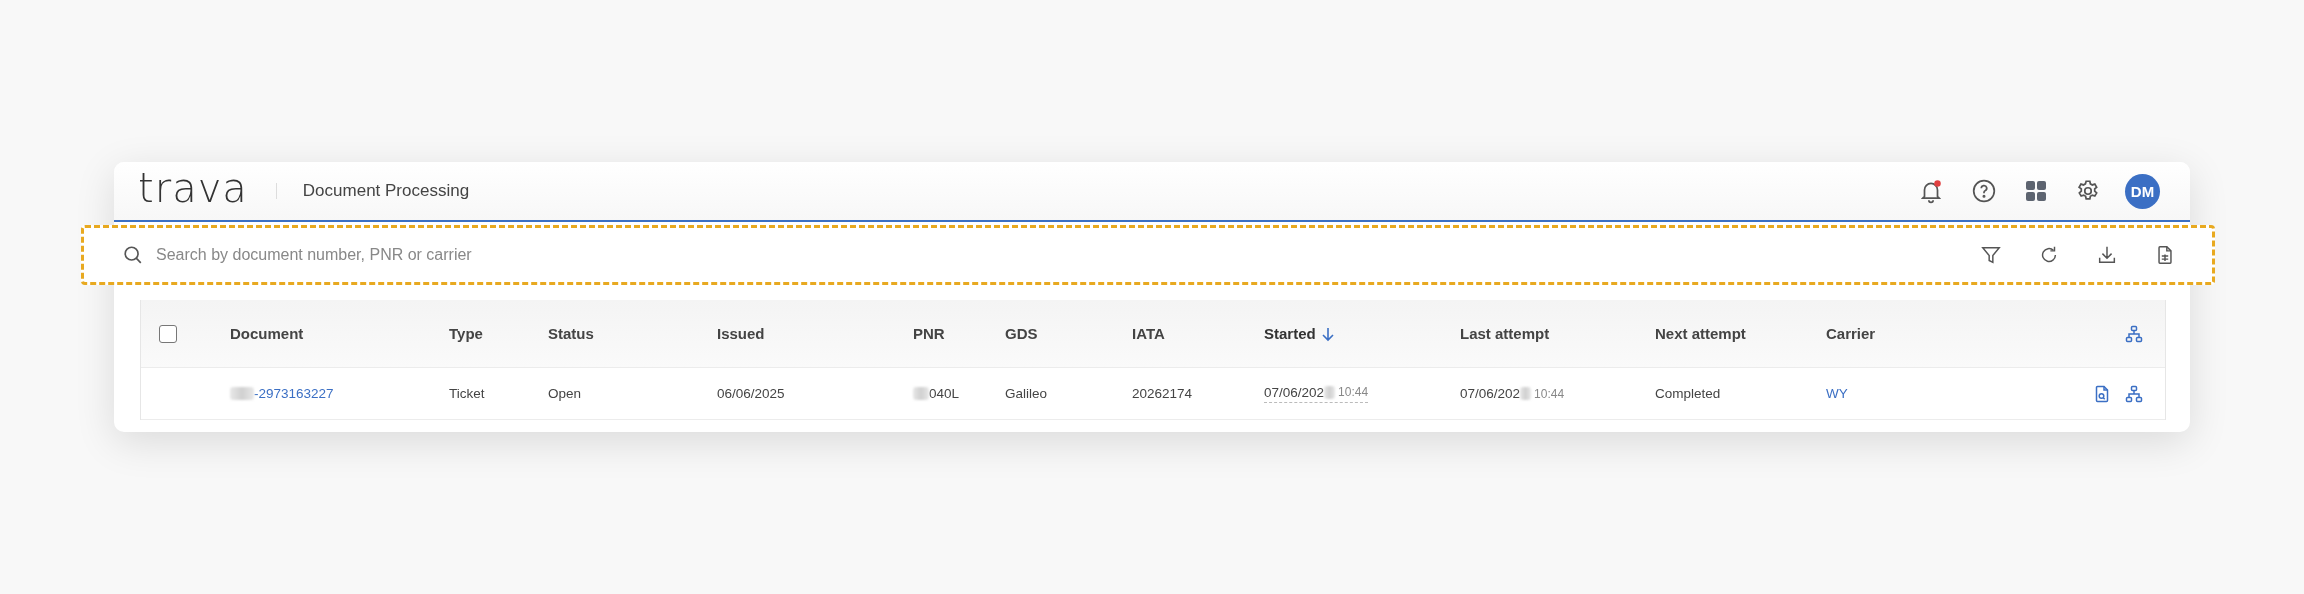 This screenshot has height=594, width=2304. What do you see at coordinates (565, 393) in the screenshot?
I see `table-cell: Open` at bounding box center [565, 393].